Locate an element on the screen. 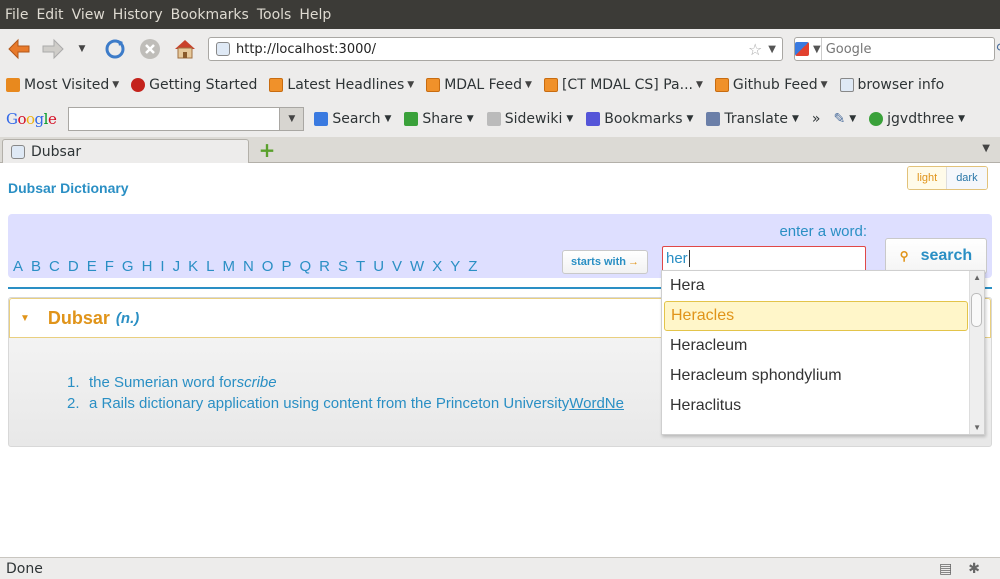 The width and height of the screenshot is (1000, 579). menu-history: History is located at coordinates (138, 15).